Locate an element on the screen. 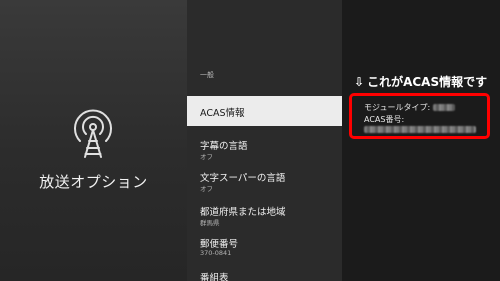  down-arrow-icon: ⇩ is located at coordinates (359, 82).